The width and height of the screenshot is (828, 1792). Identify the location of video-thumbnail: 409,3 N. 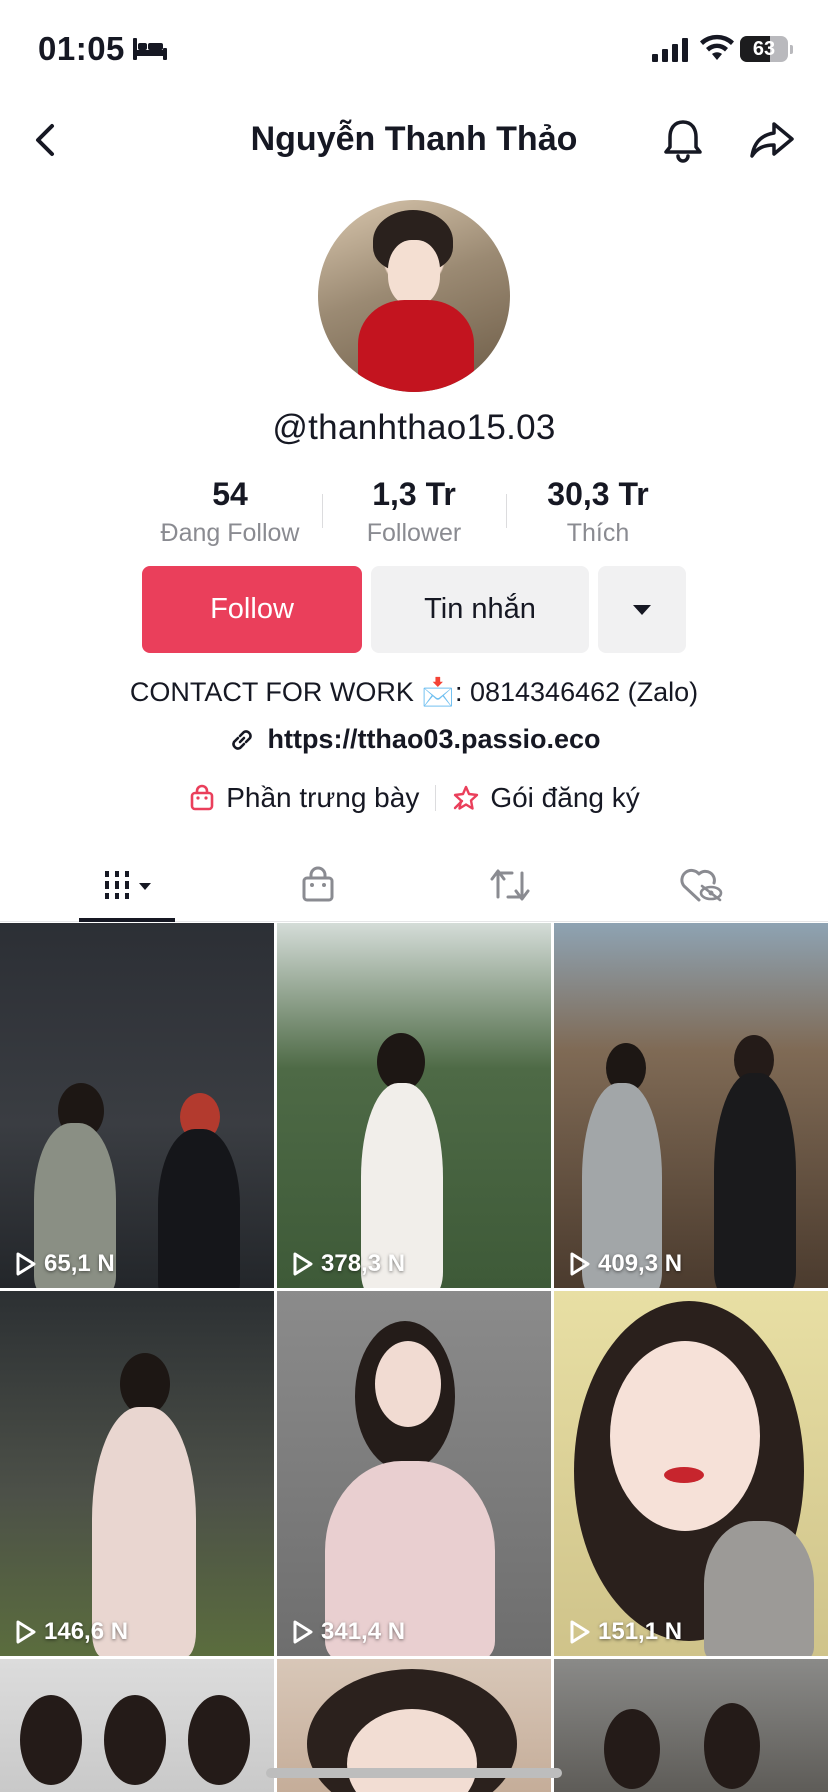
(691, 1105).